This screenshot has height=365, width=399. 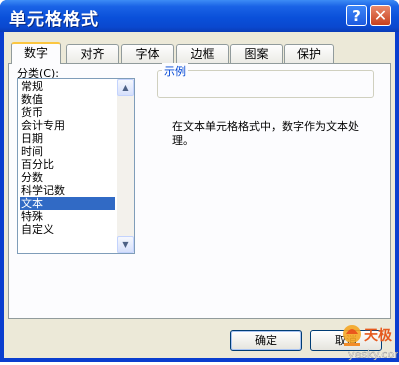 What do you see at coordinates (378, 335) in the screenshot?
I see `watermark-brand: 天极` at bounding box center [378, 335].